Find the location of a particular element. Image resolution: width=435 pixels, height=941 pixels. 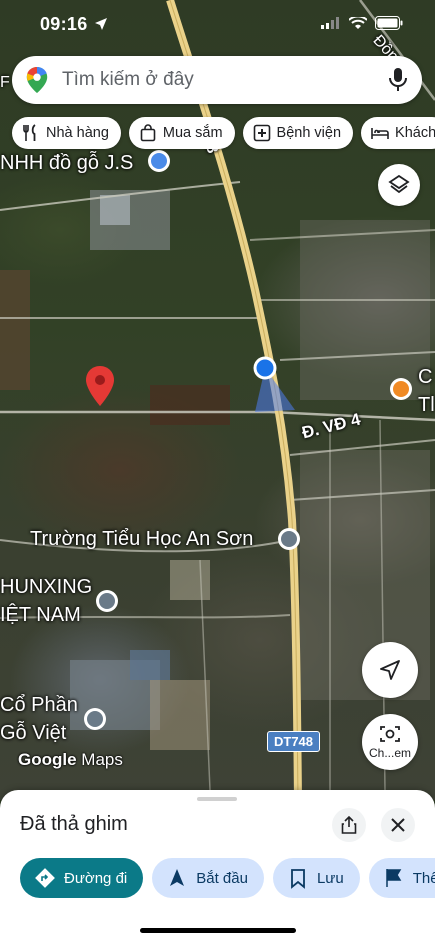

map-label-poi-c: C is located at coordinates (425, 377).